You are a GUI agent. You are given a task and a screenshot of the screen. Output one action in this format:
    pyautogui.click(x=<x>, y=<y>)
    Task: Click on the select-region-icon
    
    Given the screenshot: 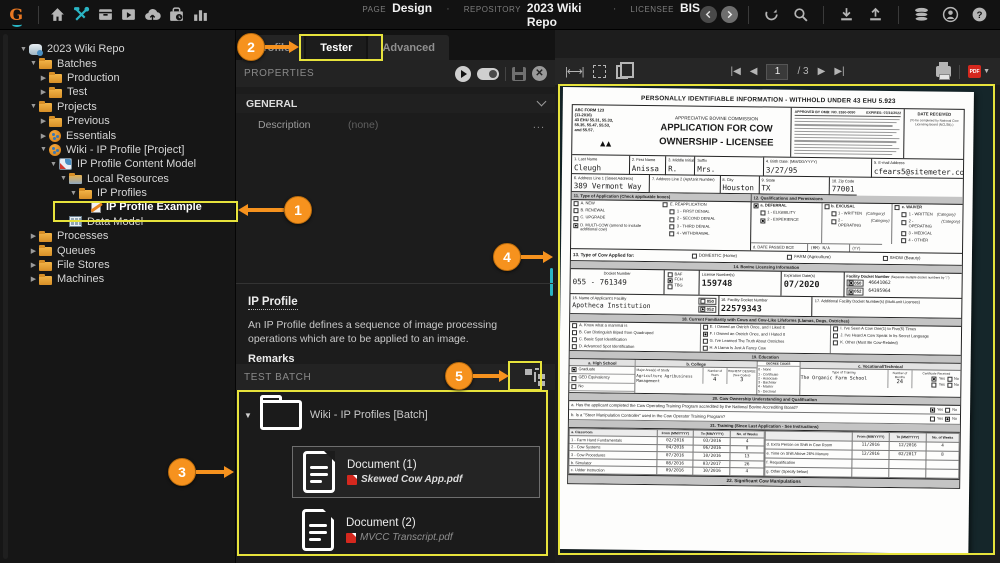 What is the action you would take?
    pyautogui.click(x=600, y=71)
    